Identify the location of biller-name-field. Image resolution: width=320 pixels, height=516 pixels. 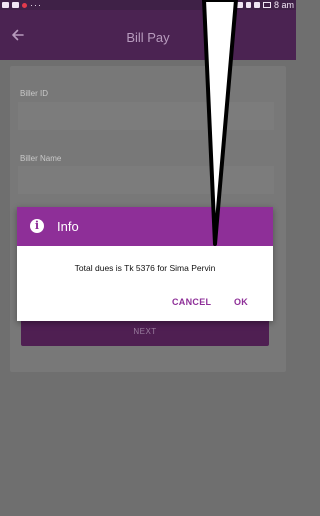
(146, 180).